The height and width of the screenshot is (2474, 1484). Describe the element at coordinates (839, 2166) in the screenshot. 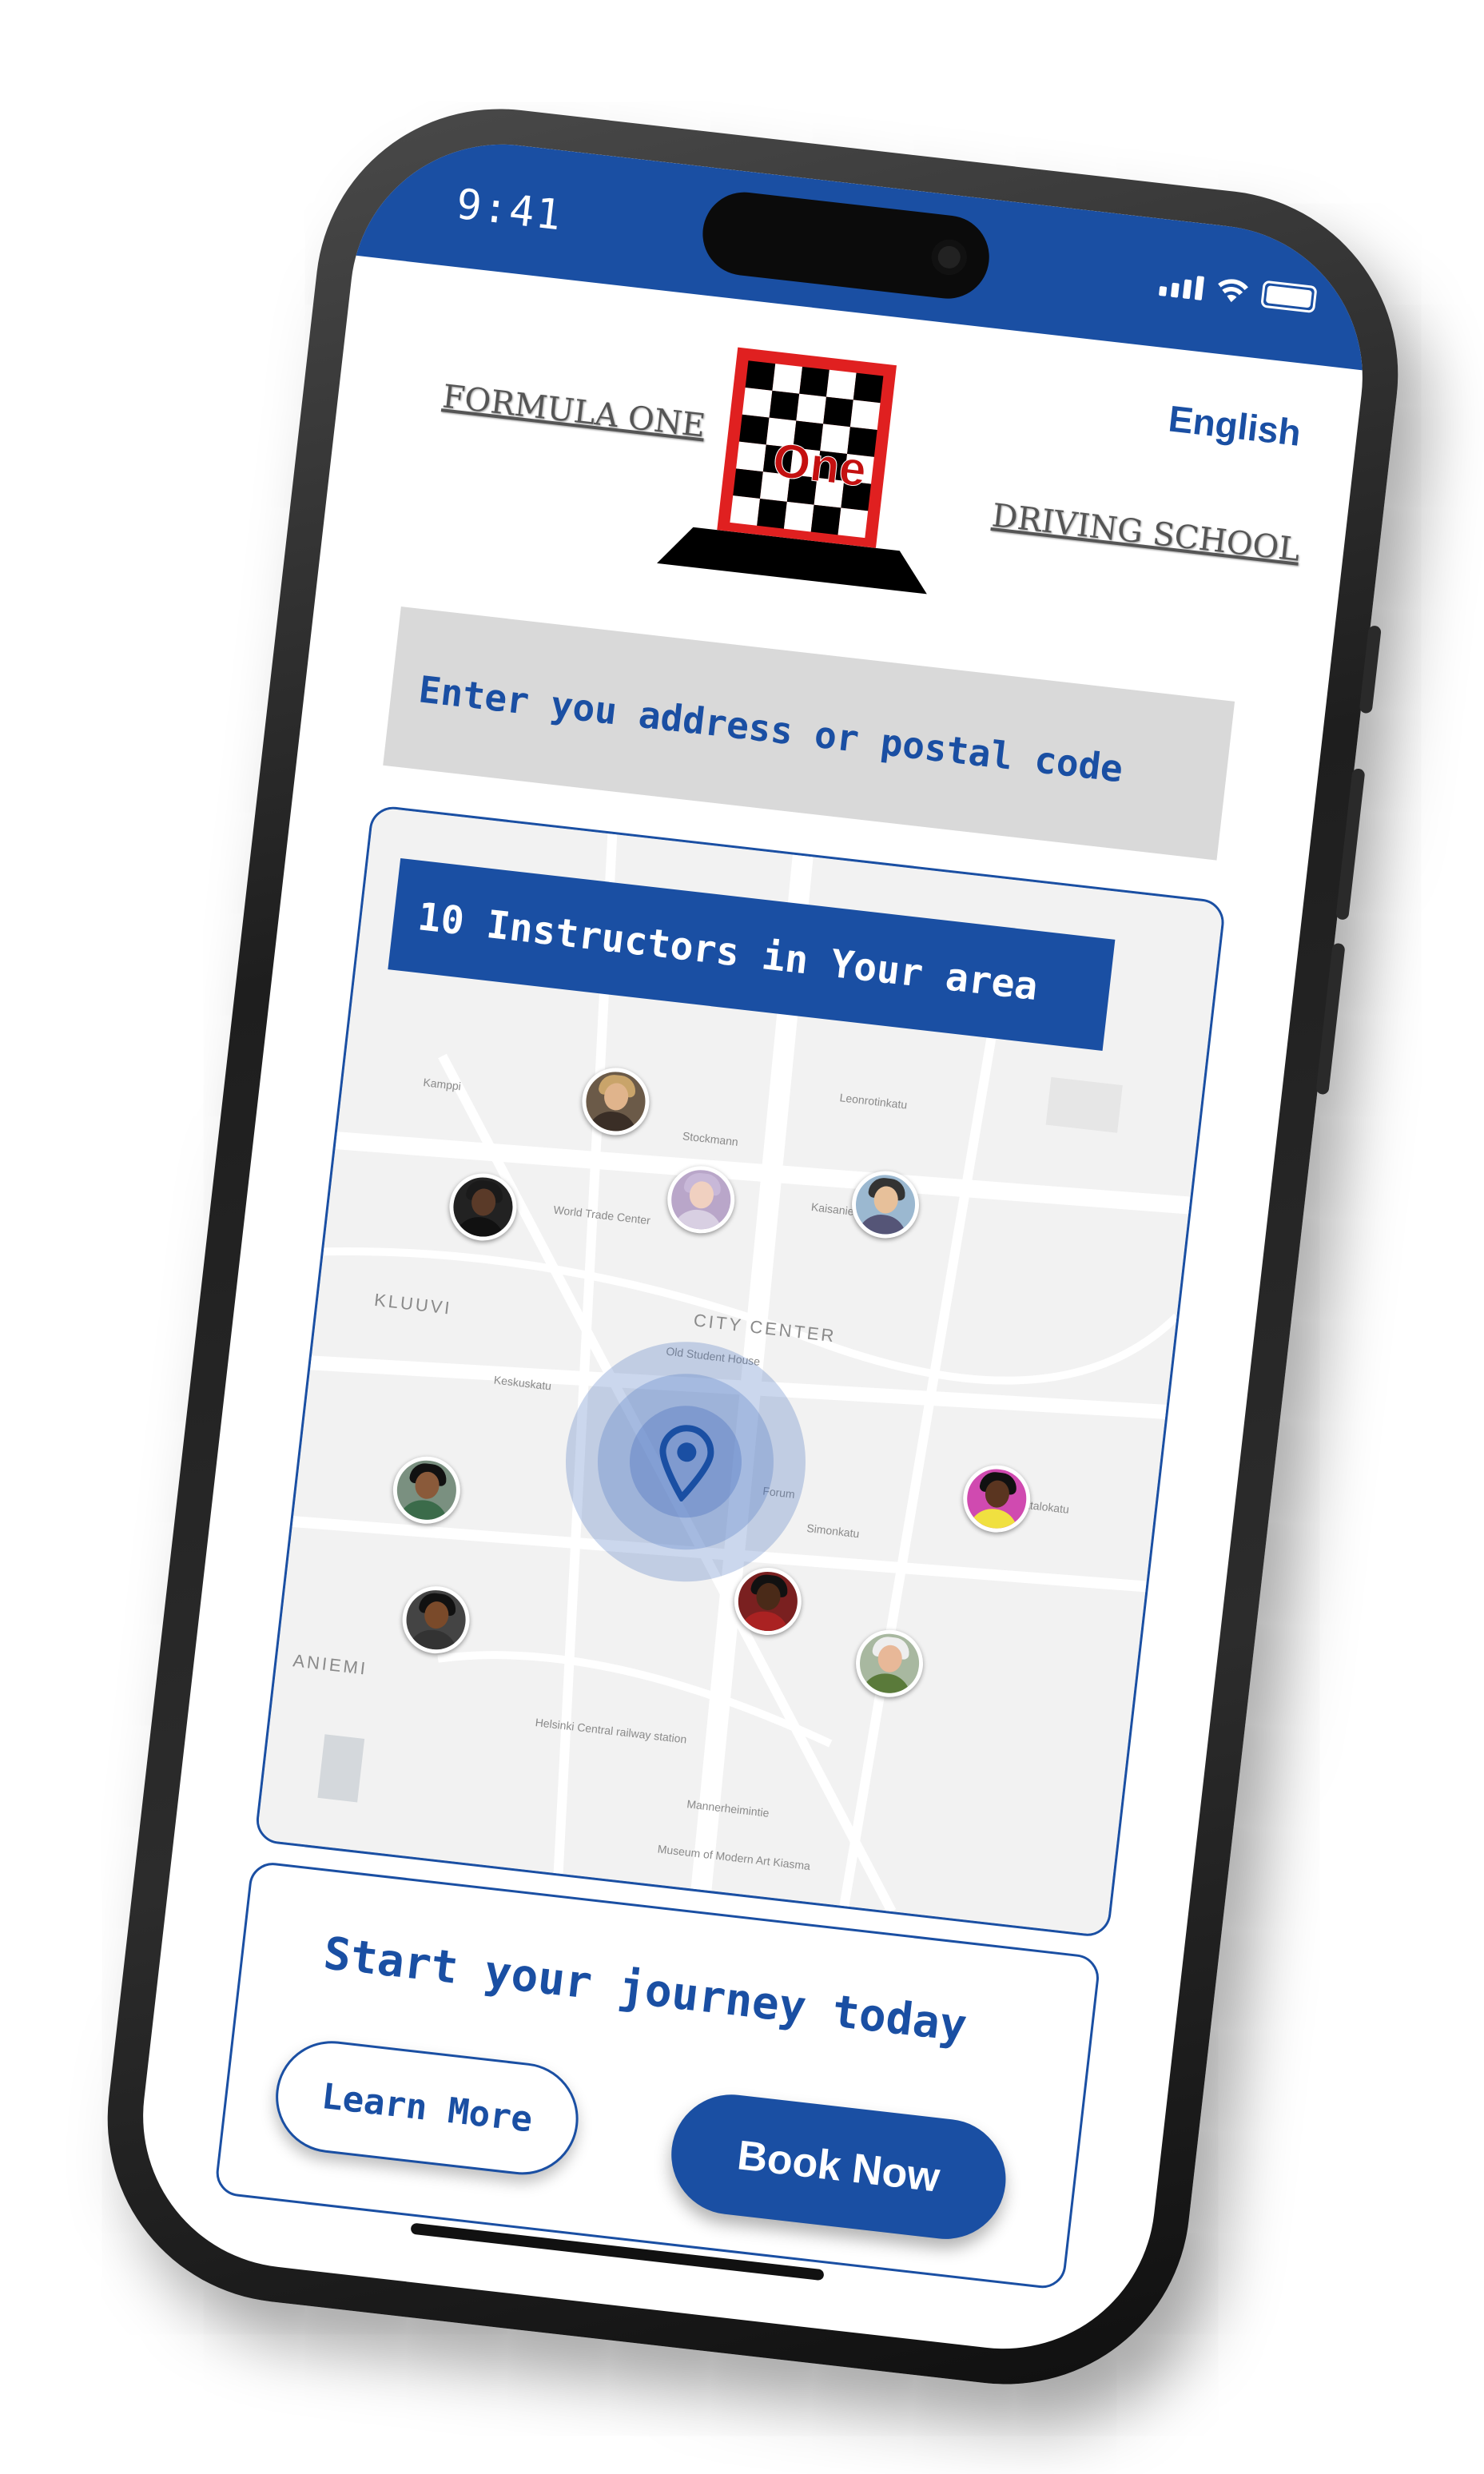

I see `book-now-button: Book Now` at that location.